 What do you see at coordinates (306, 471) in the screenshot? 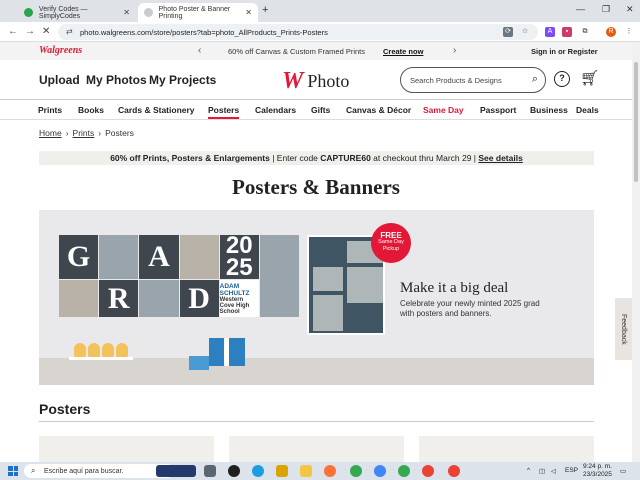
I see `file-explorer-icon` at bounding box center [306, 471].